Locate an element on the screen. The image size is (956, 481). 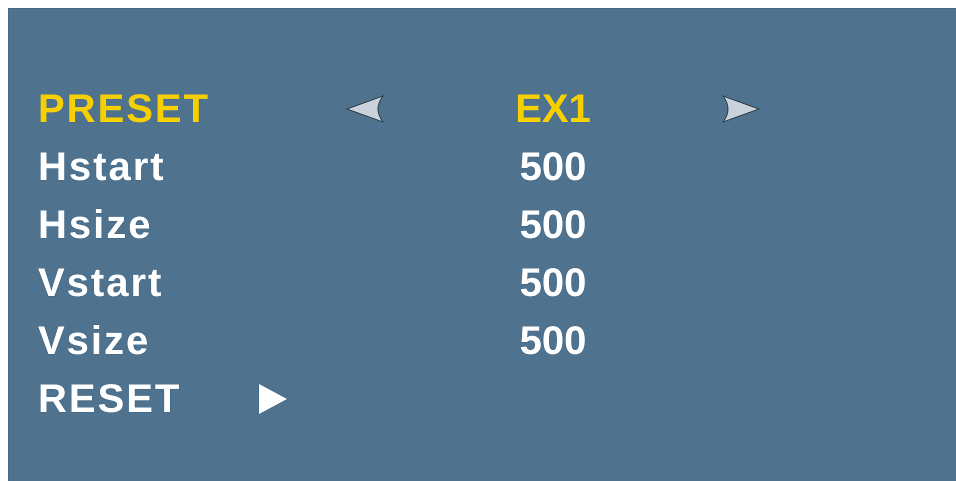
menu-label: RESET is located at coordinates (110, 399).